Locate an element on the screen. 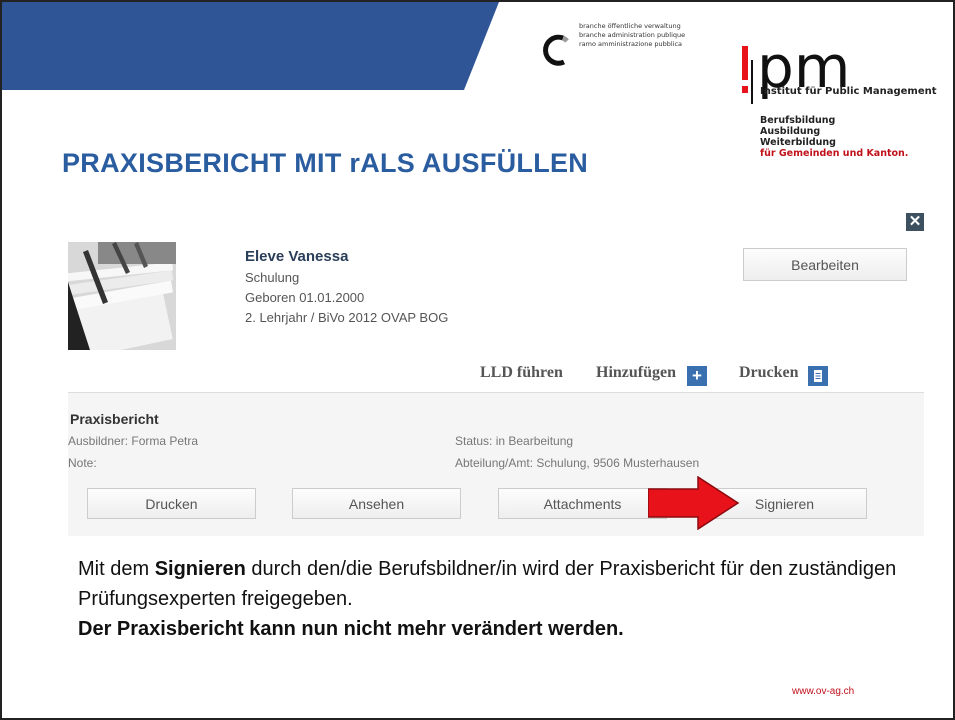  branche-line-3: ramo amministrazione pubblica is located at coordinates (631, 44).